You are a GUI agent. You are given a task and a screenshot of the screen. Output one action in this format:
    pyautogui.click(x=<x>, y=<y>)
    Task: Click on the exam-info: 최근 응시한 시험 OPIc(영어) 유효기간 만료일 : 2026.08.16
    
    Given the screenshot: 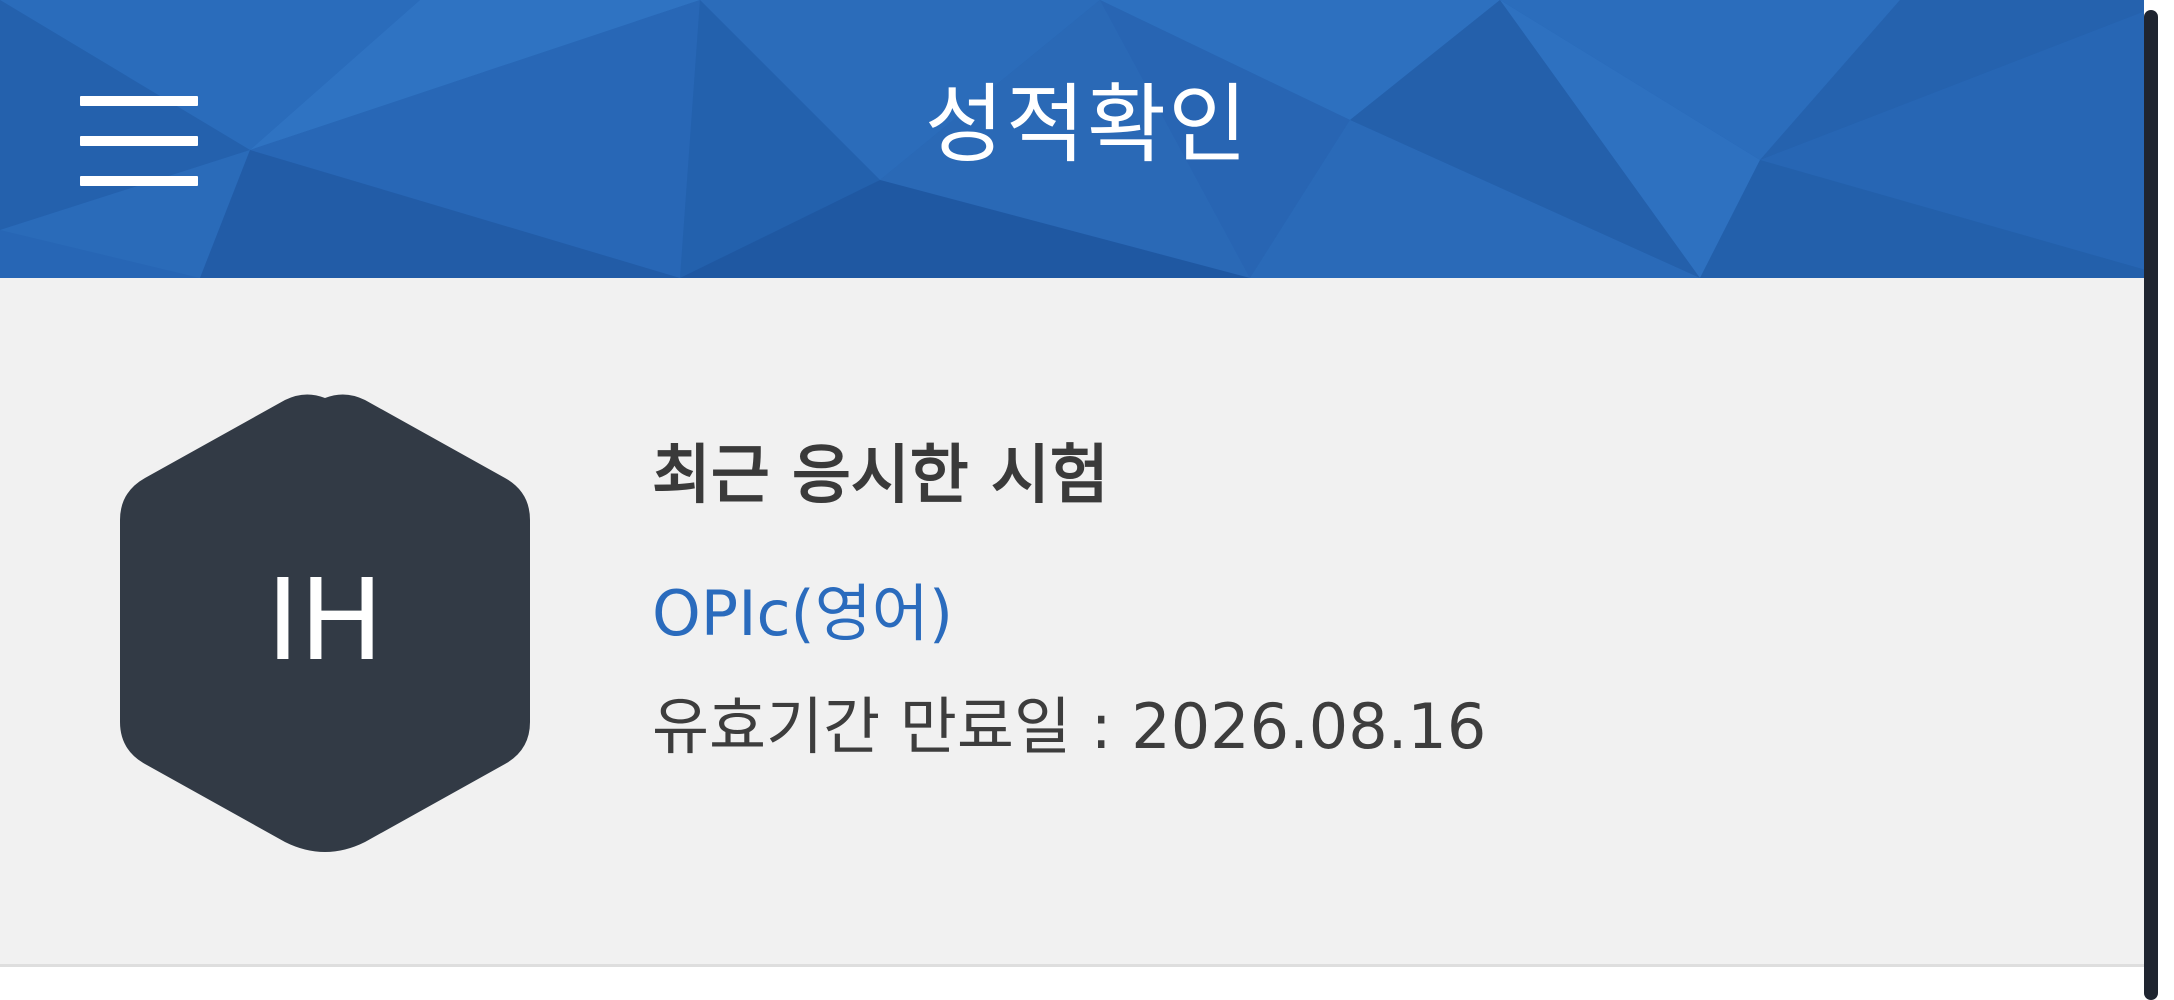 What is the action you would take?
    pyautogui.click(x=1069, y=599)
    